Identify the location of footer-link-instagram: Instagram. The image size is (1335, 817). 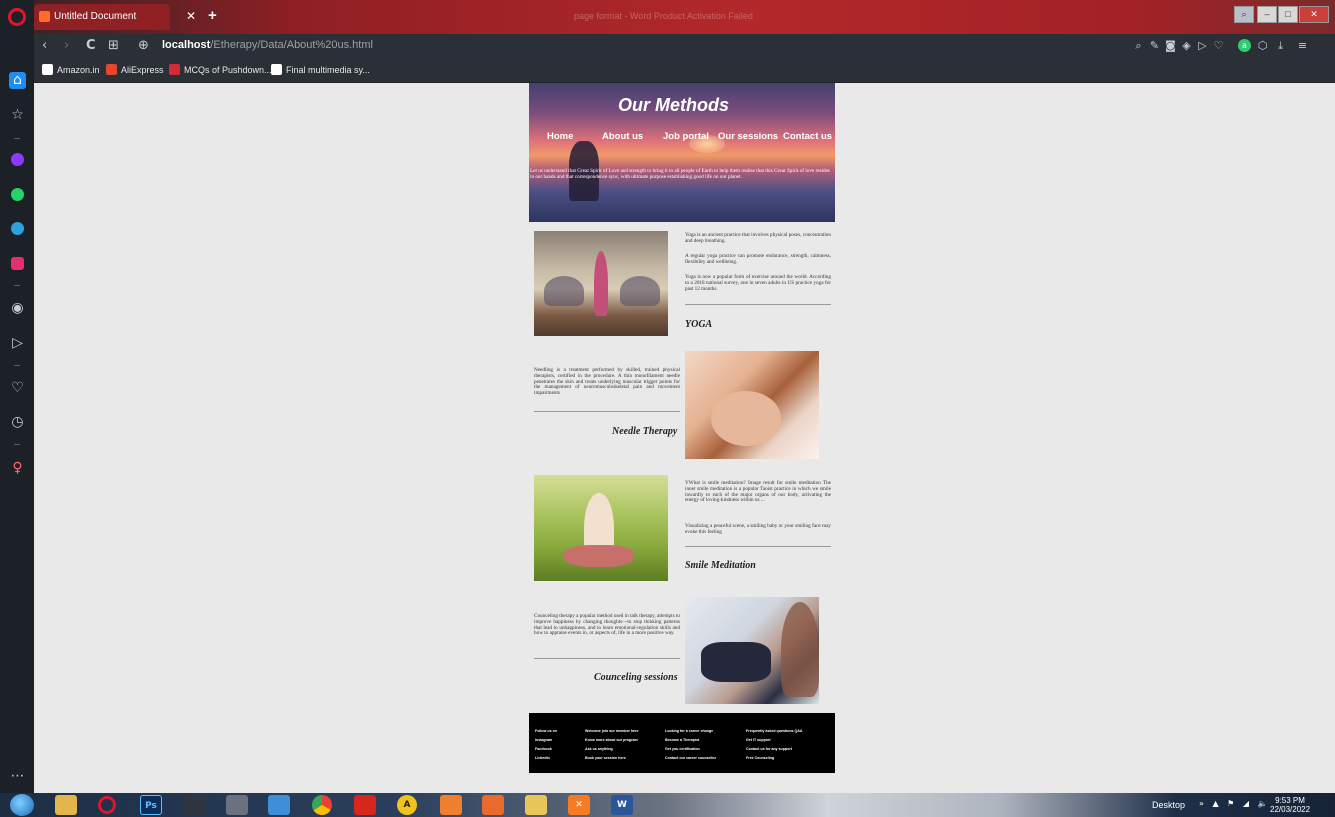
(546, 740).